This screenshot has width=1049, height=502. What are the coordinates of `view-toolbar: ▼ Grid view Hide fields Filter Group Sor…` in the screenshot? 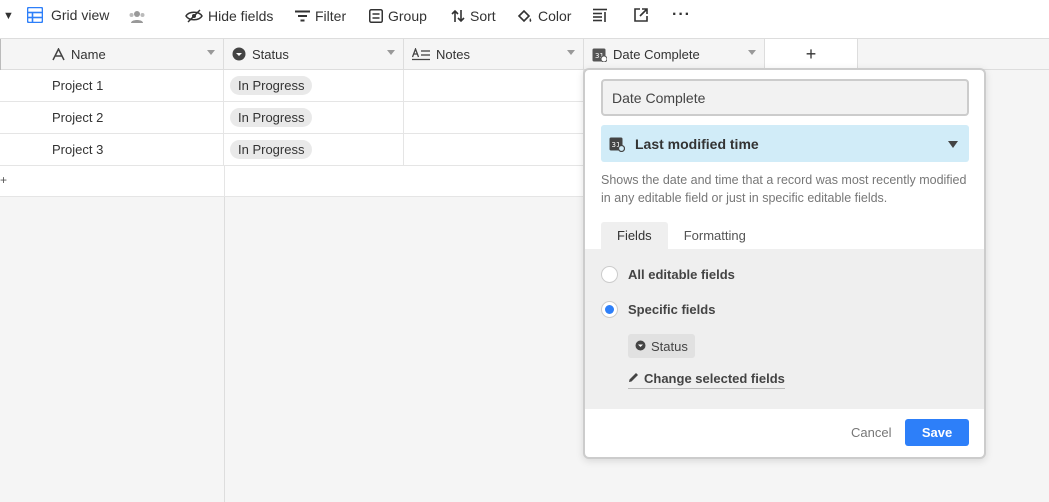 It's located at (524, 19).